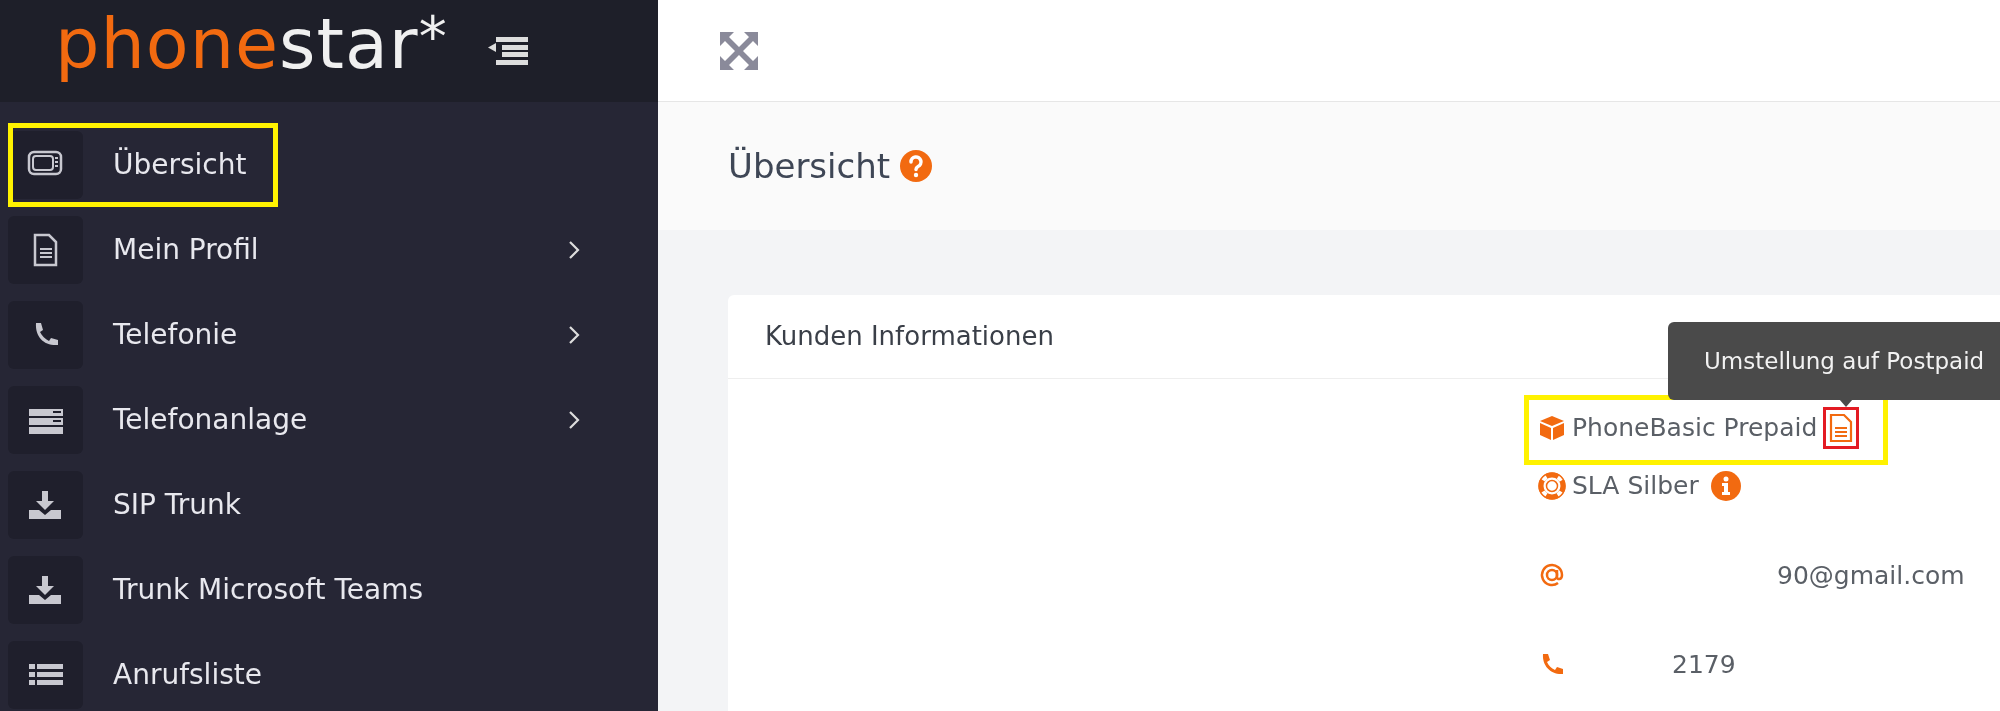  I want to click on page-title: Übersicht, so click(809, 166).